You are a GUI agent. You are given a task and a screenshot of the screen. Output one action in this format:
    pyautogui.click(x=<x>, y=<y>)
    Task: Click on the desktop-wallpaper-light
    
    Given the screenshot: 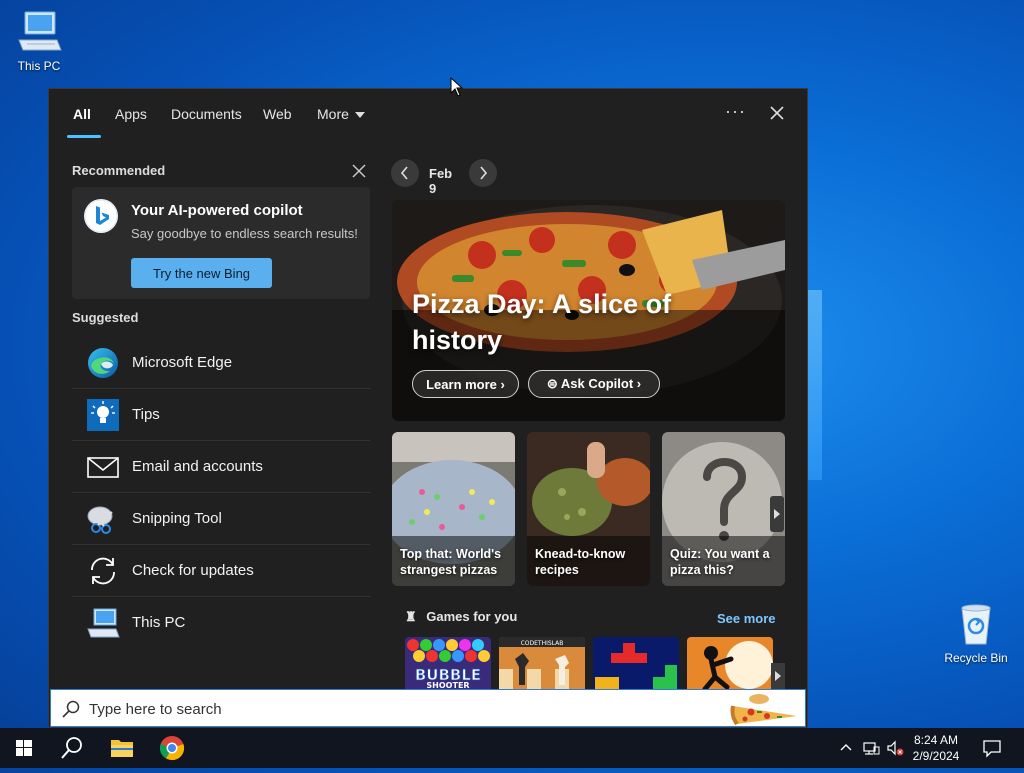 What is the action you would take?
    pyautogui.click(x=815, y=385)
    